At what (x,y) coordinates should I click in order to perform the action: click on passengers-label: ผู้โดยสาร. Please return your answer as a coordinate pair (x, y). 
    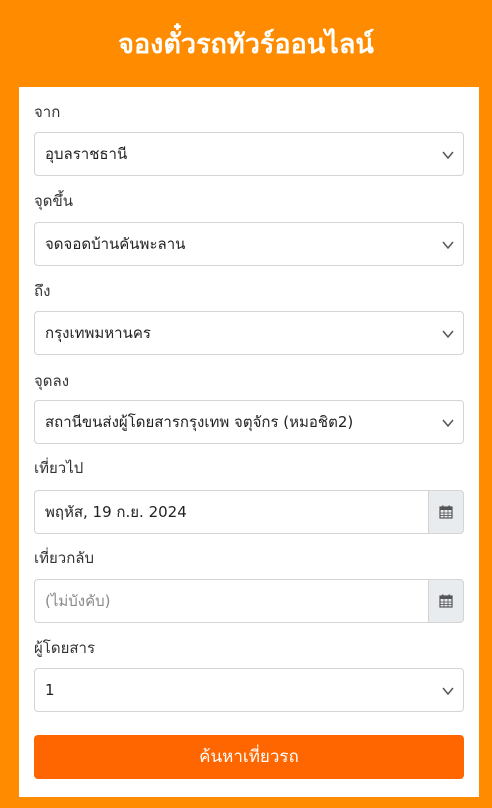
    Looking at the image, I should click on (65, 648).